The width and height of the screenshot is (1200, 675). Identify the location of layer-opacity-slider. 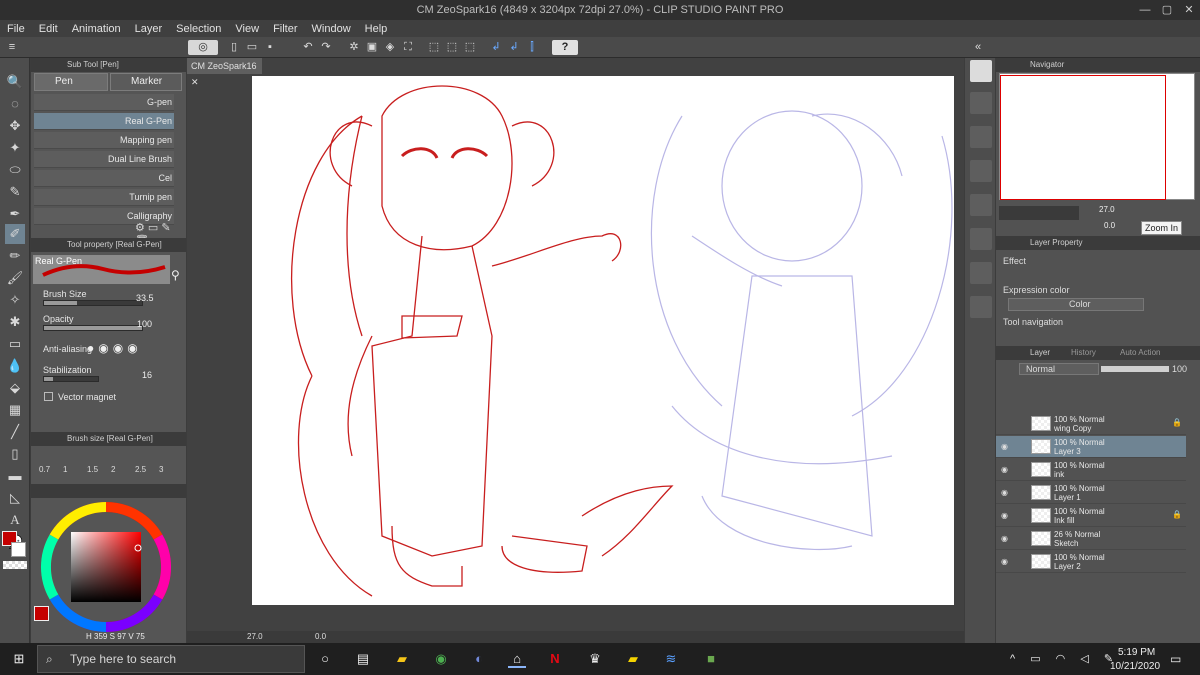
(1135, 369).